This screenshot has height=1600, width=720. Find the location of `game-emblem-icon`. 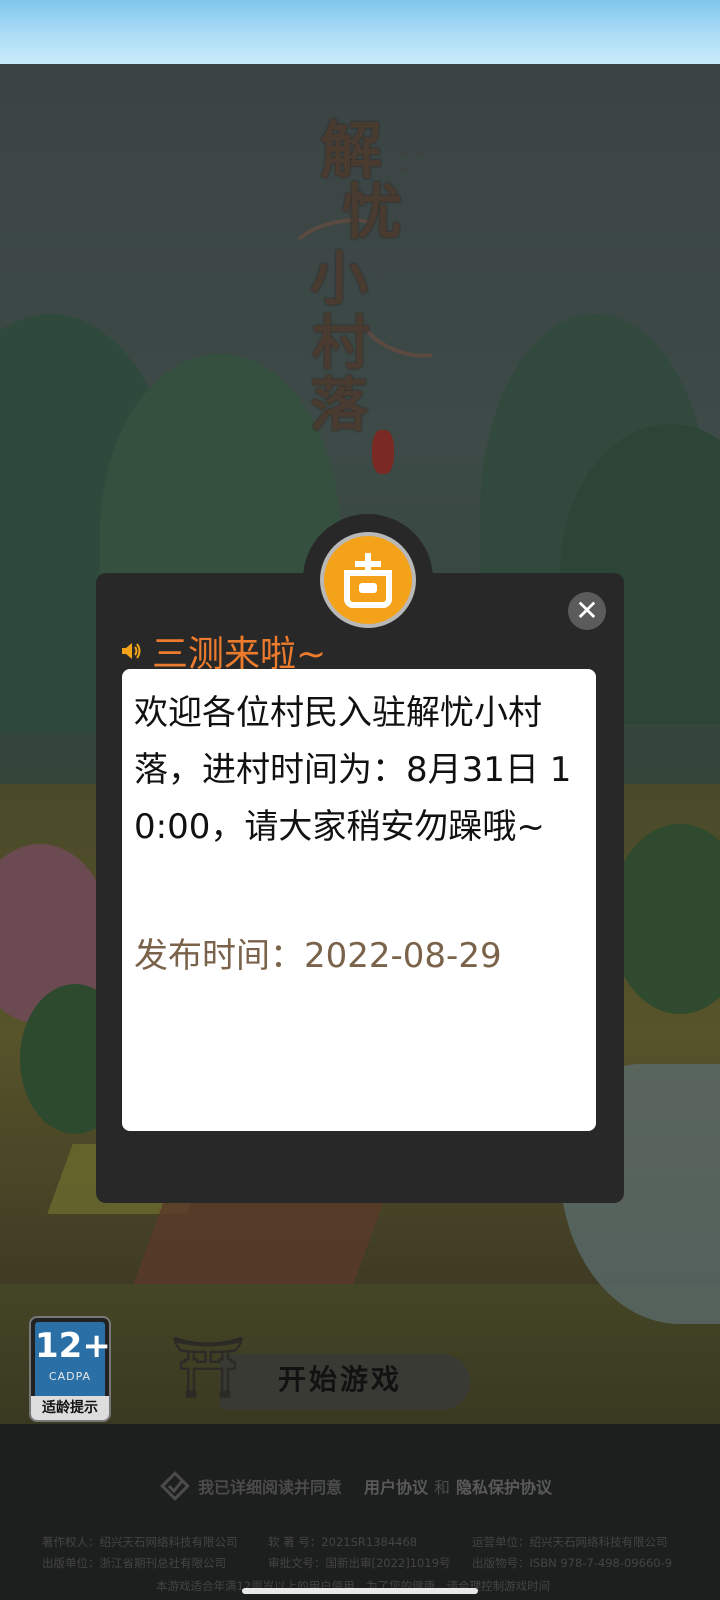

game-emblem-icon is located at coordinates (368, 580).